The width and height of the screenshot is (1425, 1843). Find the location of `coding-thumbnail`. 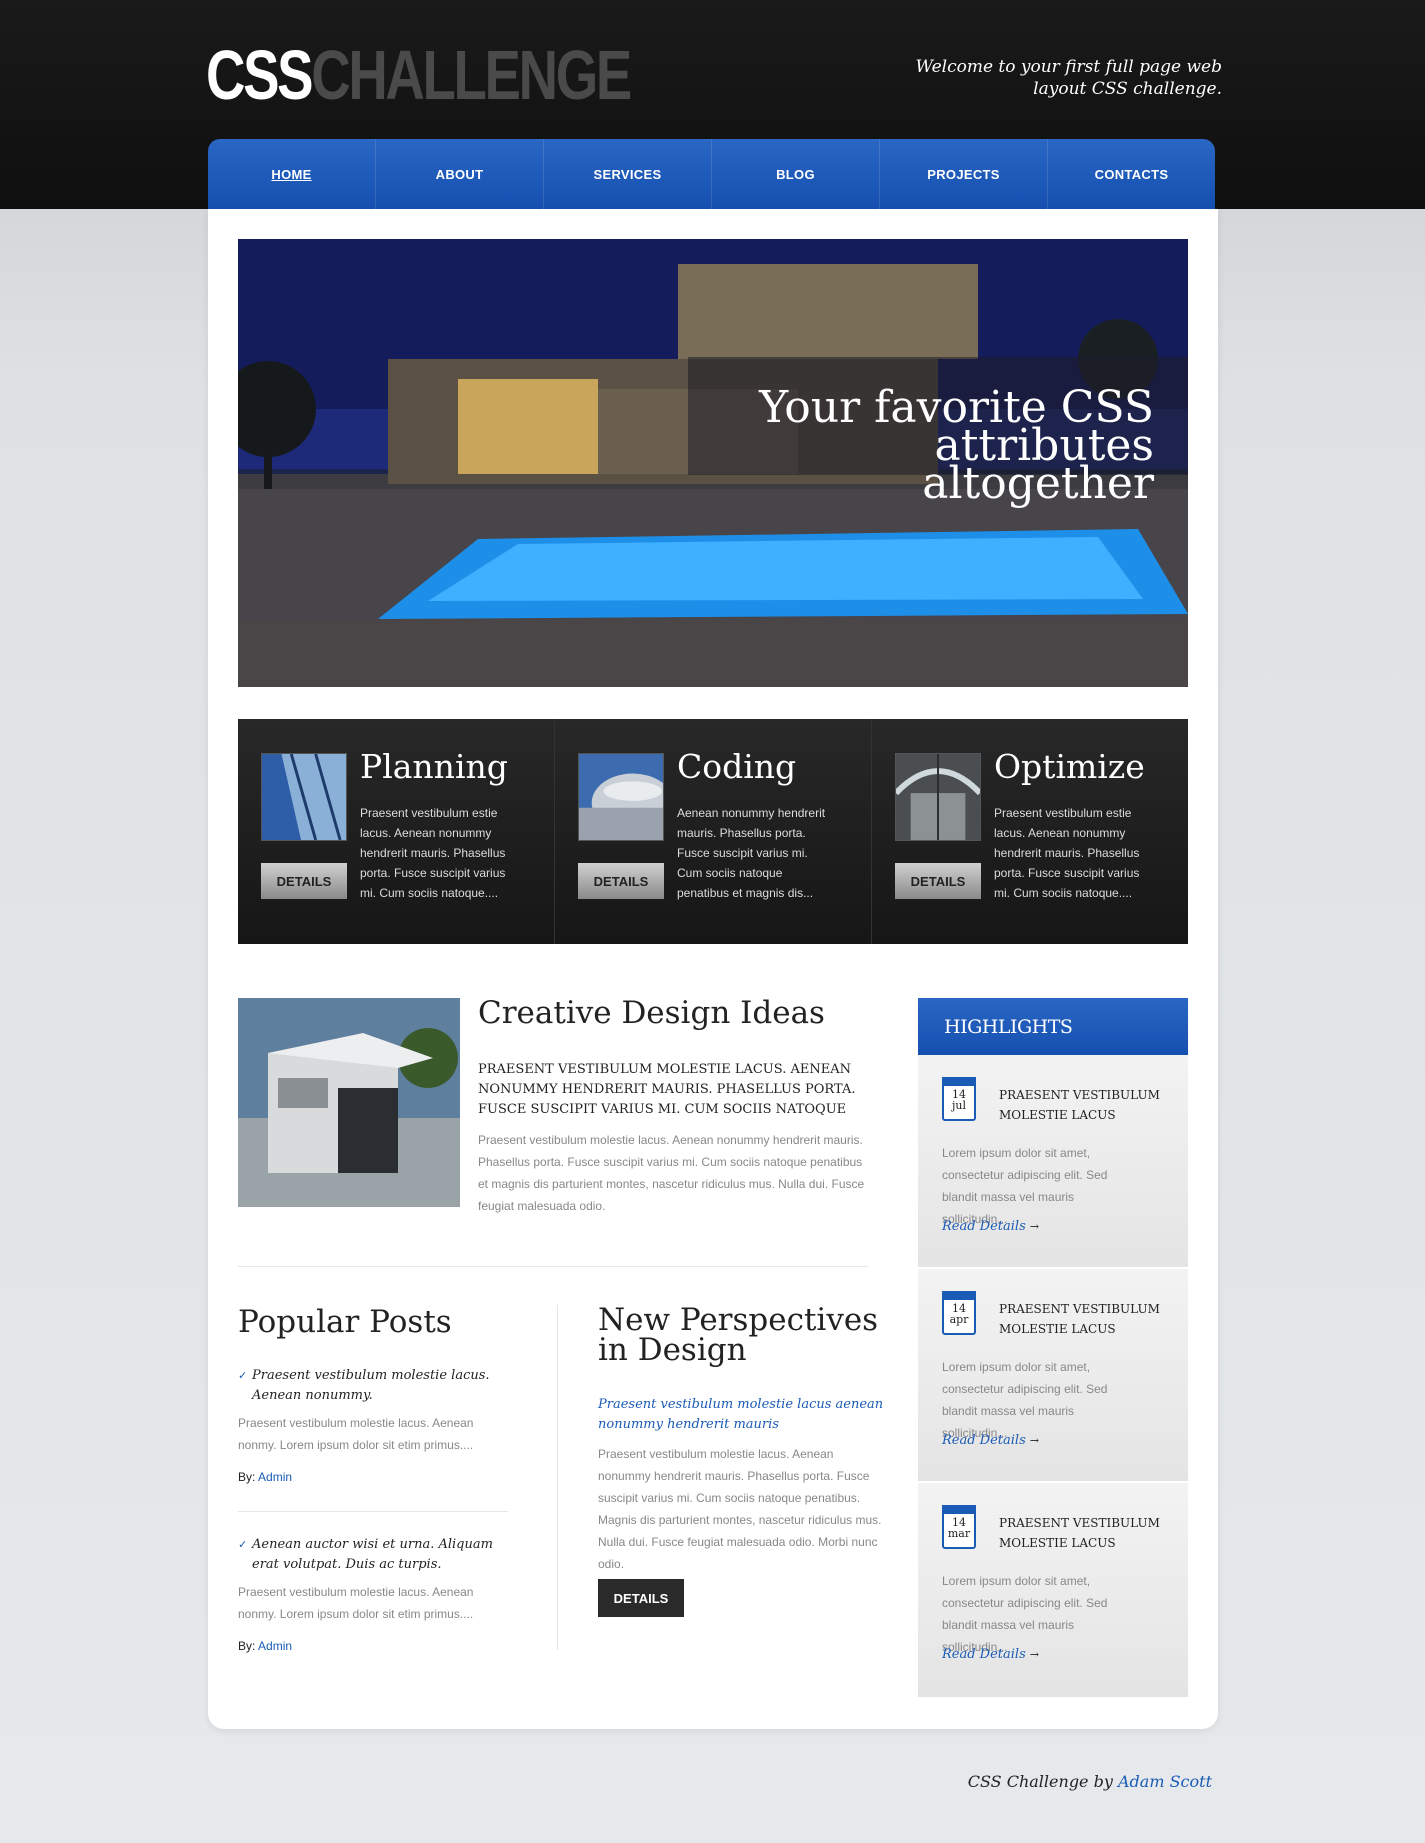

coding-thumbnail is located at coordinates (621, 797).